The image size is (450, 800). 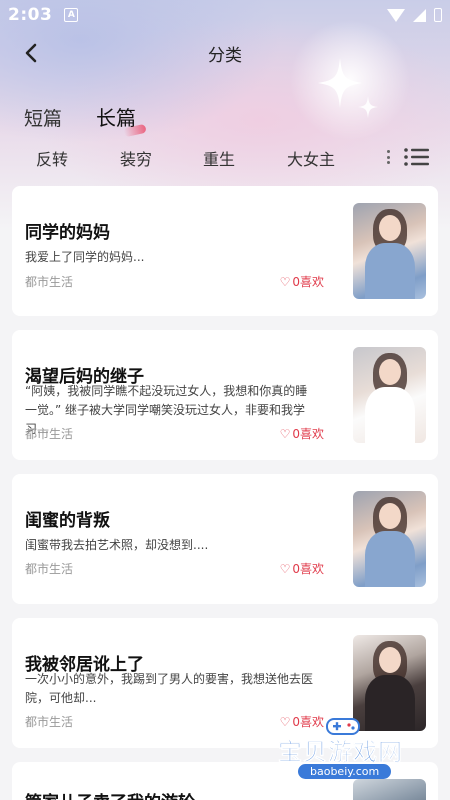 I want to click on back-button, so click(x=31, y=53).